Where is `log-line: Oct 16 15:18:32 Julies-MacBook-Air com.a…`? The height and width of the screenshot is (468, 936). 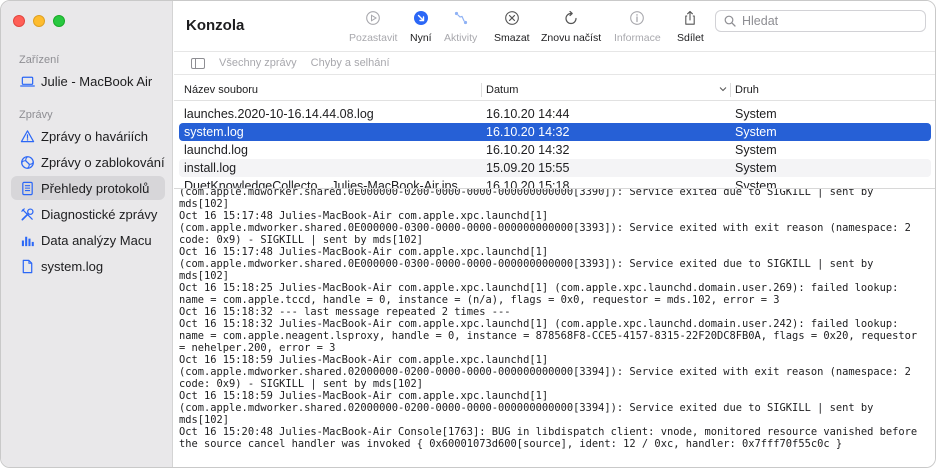 log-line: Oct 16 15:18:32 Julies-MacBook-Air com.a… is located at coordinates (539, 324).